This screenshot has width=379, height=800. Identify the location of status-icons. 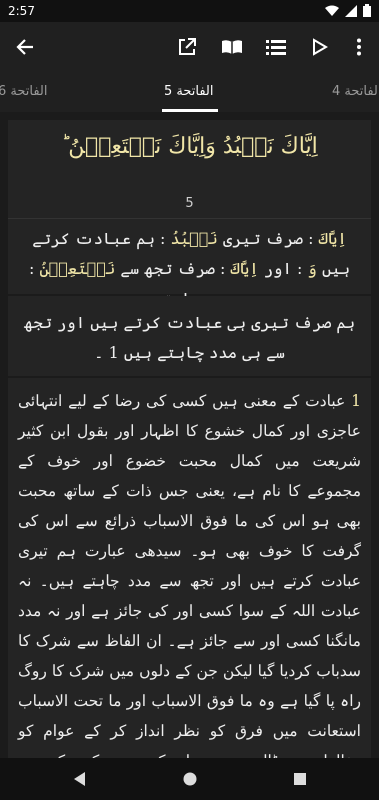
(348, 10).